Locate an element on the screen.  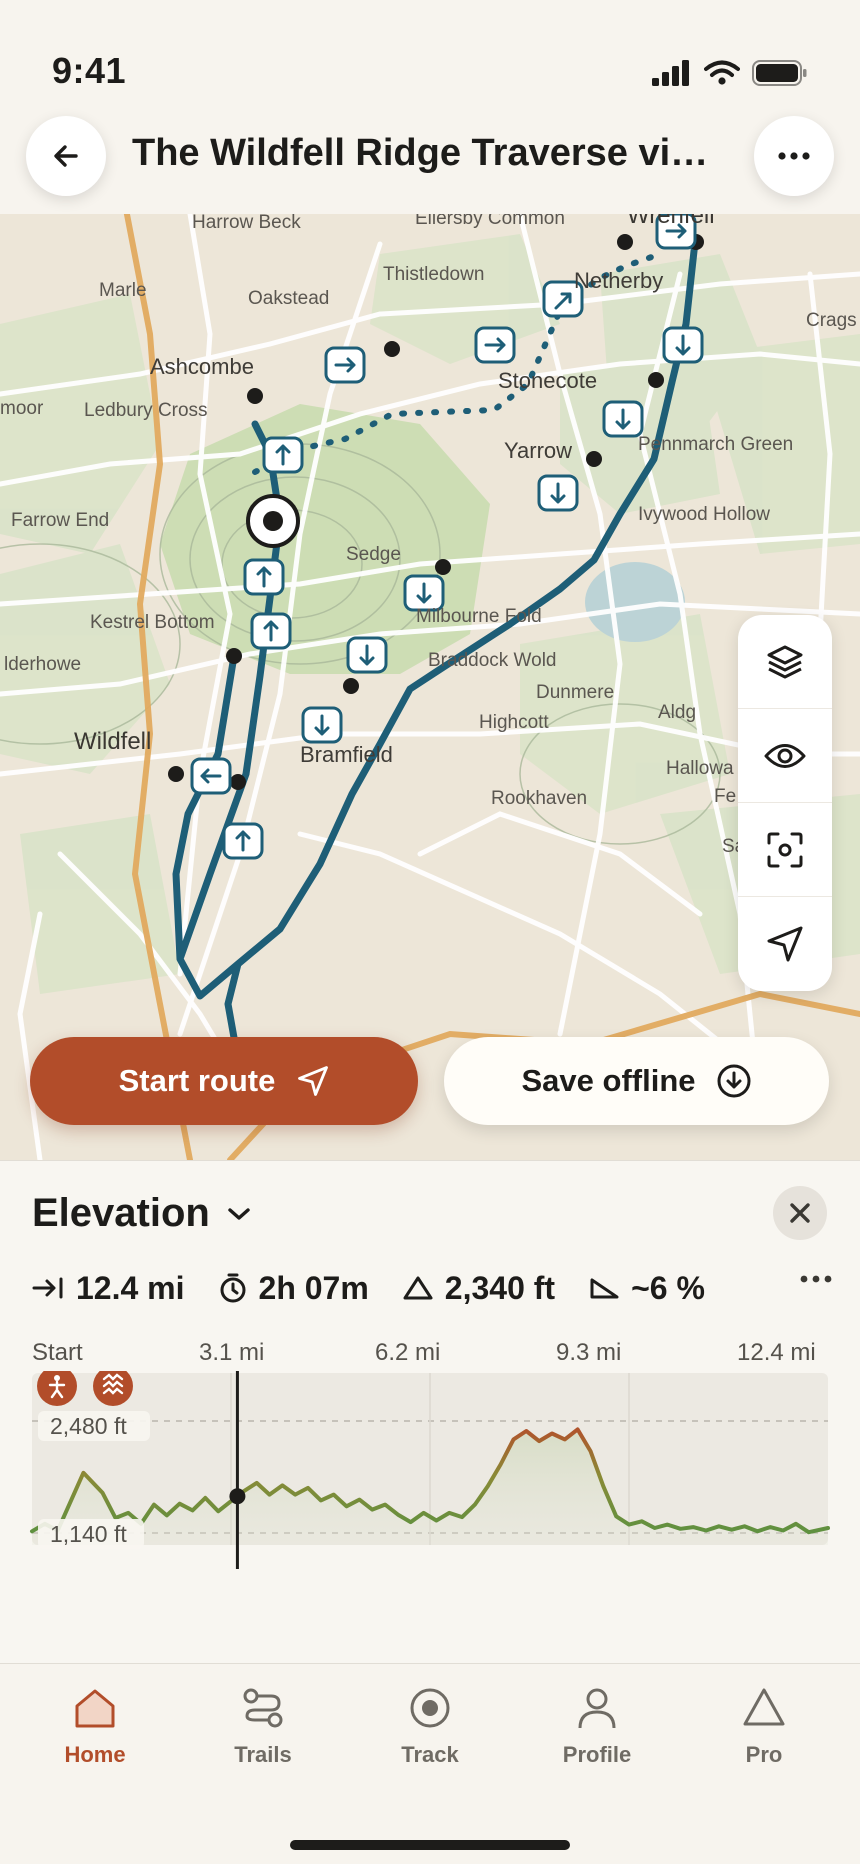
eye-icon is located at coordinates (785, 755).